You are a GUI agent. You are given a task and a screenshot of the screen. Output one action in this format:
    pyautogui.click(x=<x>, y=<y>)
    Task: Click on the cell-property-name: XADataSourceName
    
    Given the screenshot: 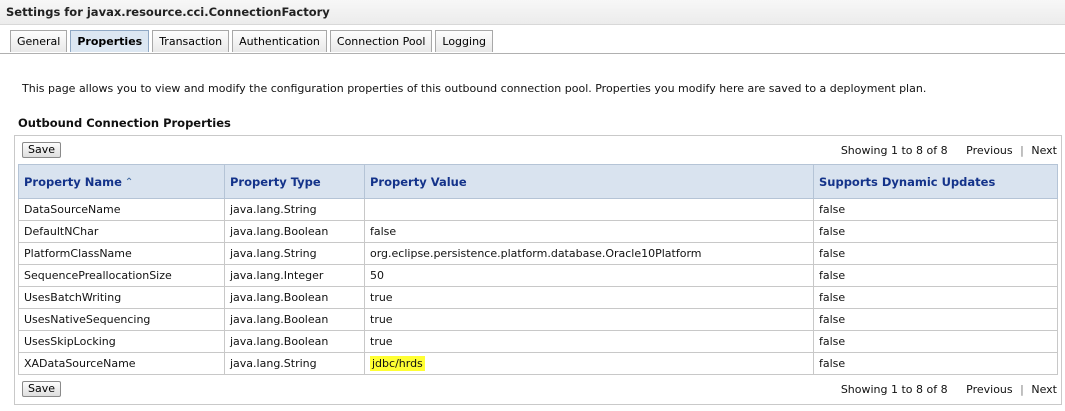 What is the action you would take?
    pyautogui.click(x=121, y=363)
    